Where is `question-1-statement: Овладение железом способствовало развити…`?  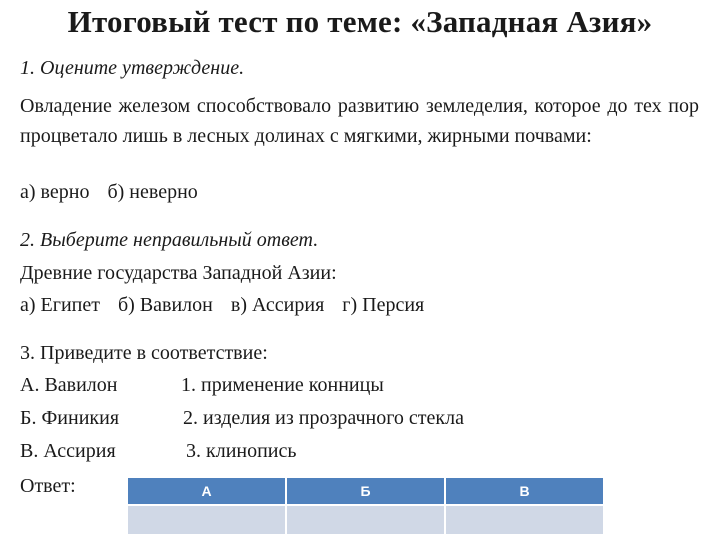 question-1-statement: Овладение железом способствовало развити… is located at coordinates (359, 121).